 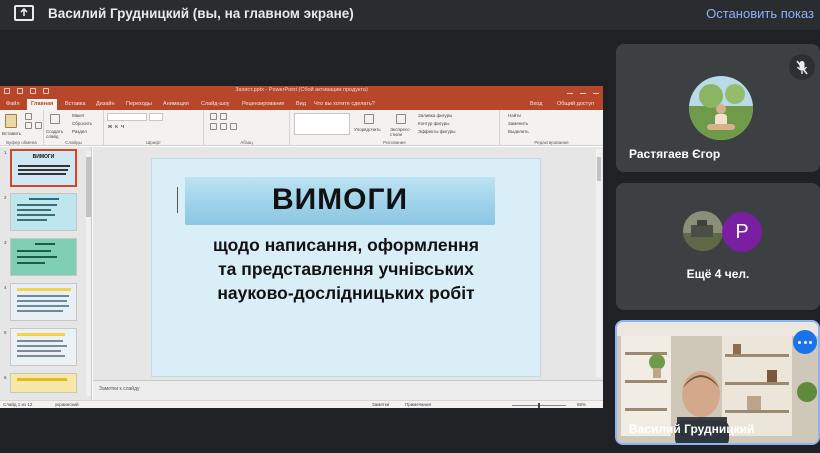 What do you see at coordinates (156, 117) in the screenshot?
I see `font-size-select` at bounding box center [156, 117].